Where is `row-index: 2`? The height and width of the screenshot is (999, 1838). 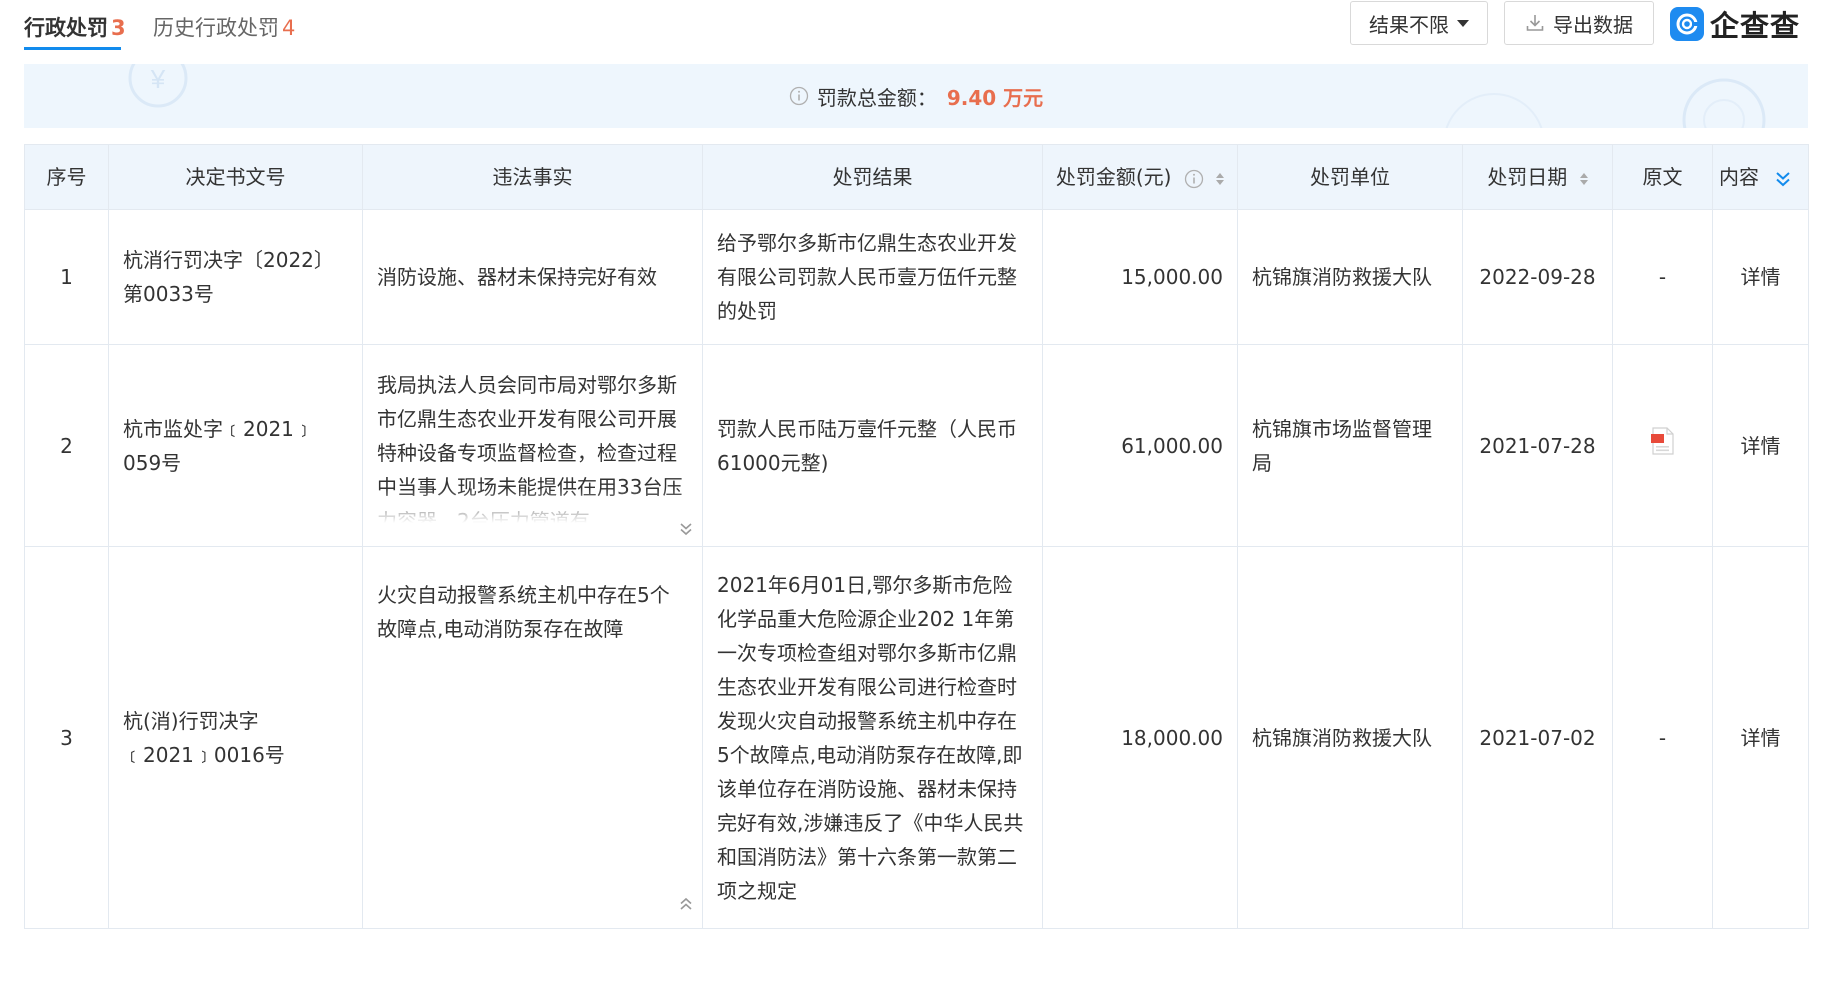 row-index: 2 is located at coordinates (66, 445).